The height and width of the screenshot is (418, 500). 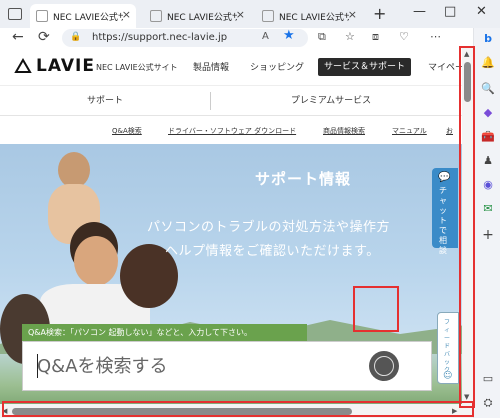 I want to click on qa-search-hint: Q&A検索：「パソコン 起動しない」などと、入力して下さい。, so click(x=164, y=333).